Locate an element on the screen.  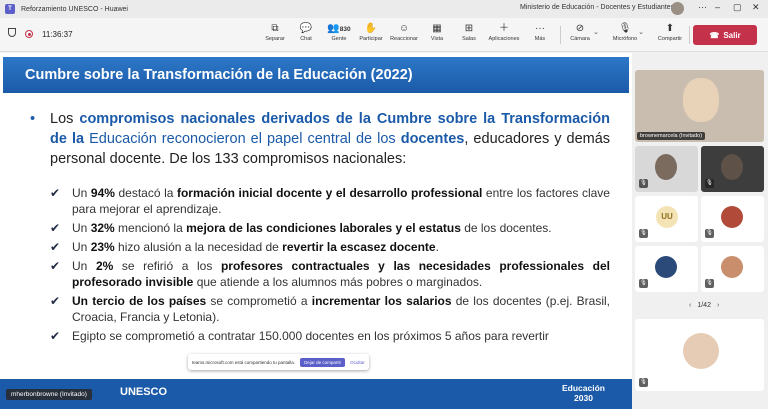
close-icon: ✕ is located at coordinates (756, 7).